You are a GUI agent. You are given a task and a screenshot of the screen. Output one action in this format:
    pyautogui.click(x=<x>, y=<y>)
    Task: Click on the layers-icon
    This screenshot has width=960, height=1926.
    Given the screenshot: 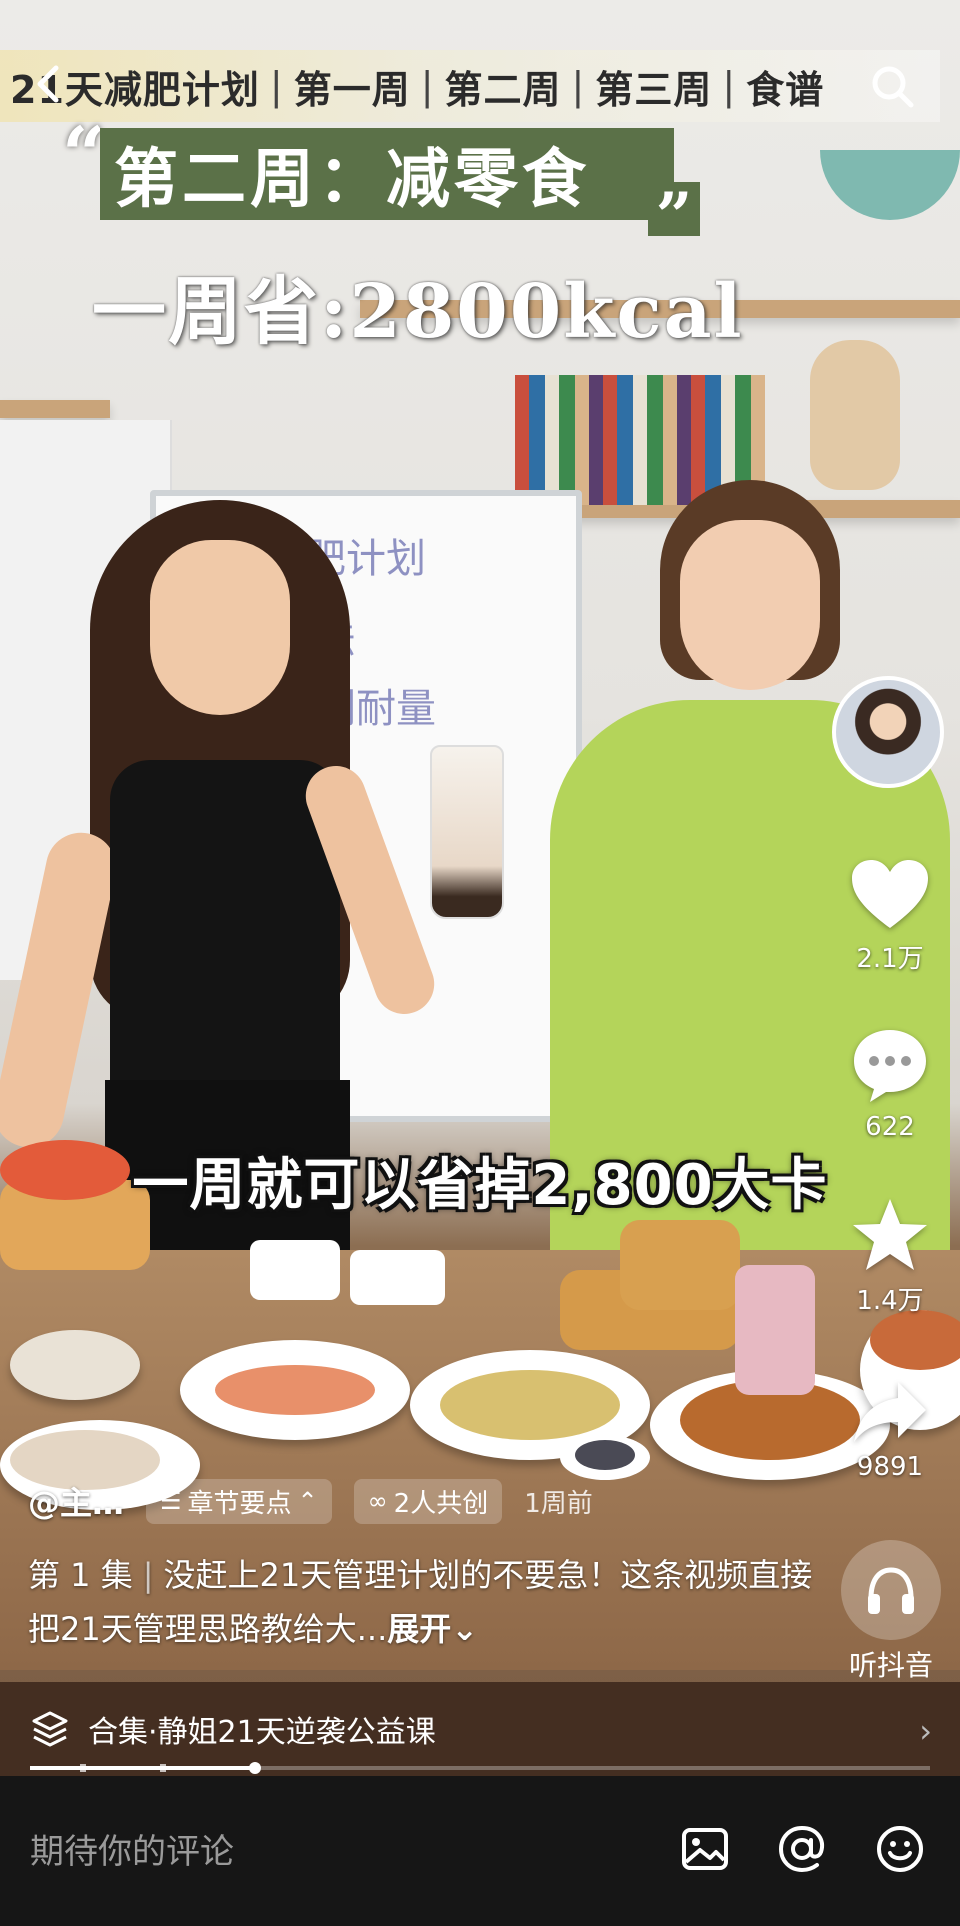 What is the action you would take?
    pyautogui.click(x=50, y=1729)
    